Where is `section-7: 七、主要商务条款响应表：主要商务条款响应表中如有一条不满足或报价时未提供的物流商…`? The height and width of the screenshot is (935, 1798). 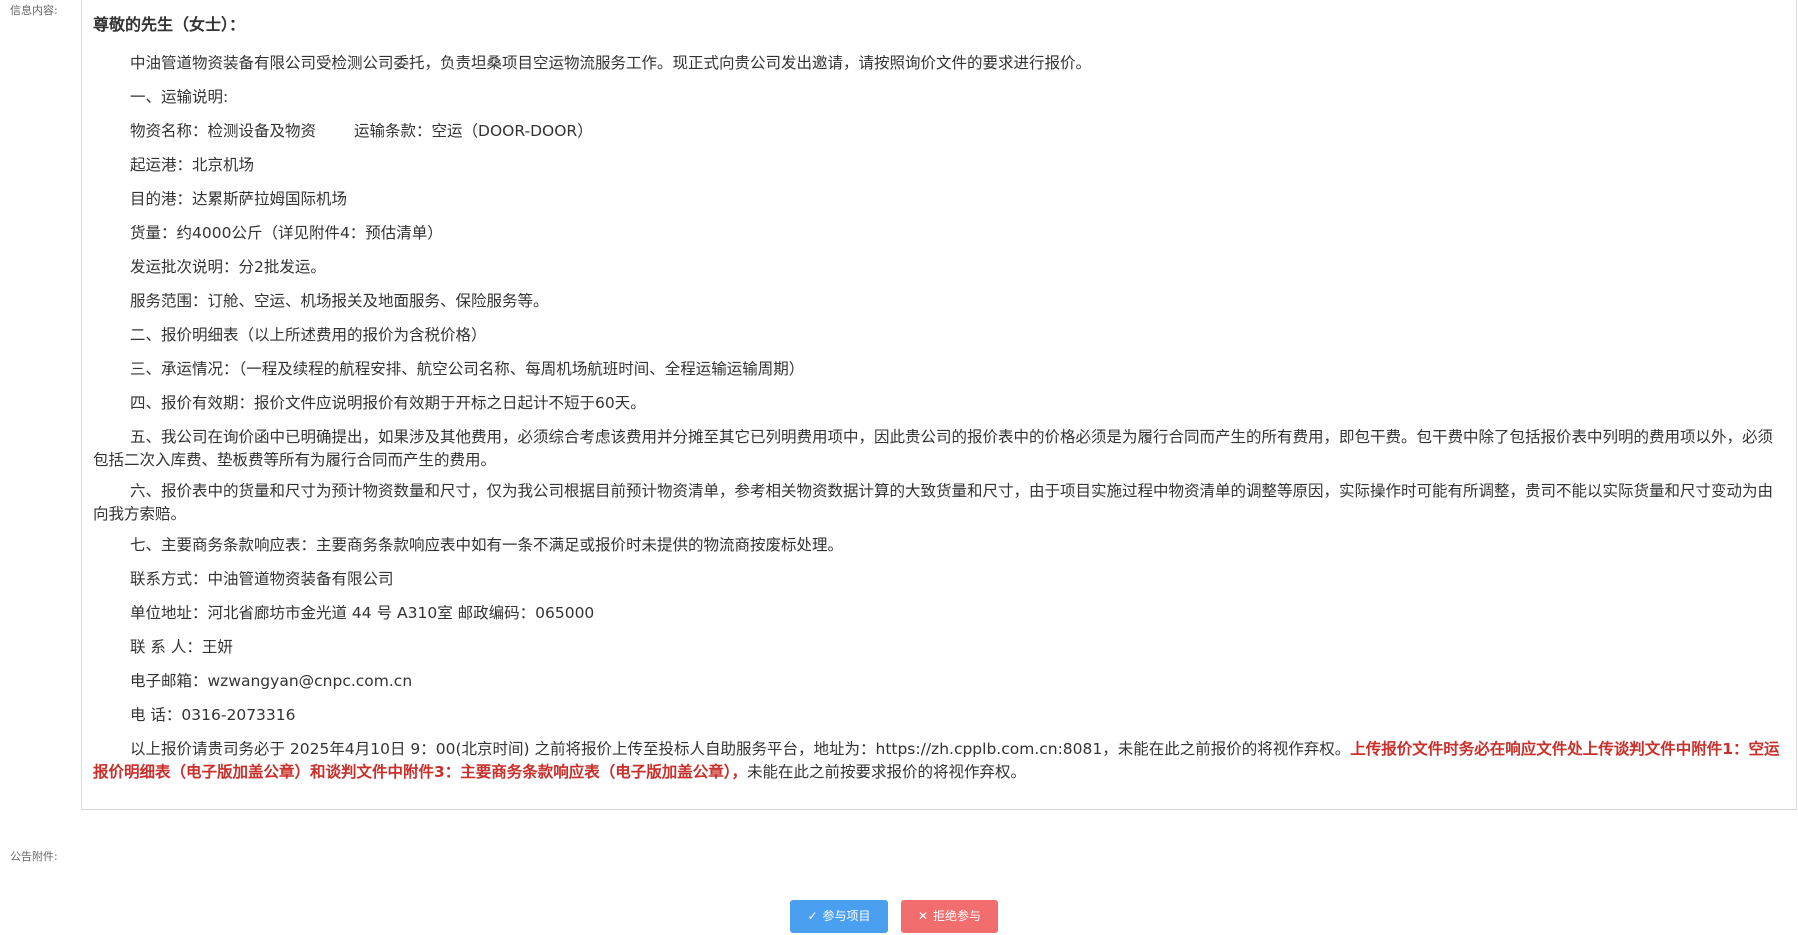 section-7: 七、主要商务条款响应表：主要商务条款响应表中如有一条不满足或报价时未提供的物流商… is located at coordinates (487, 545).